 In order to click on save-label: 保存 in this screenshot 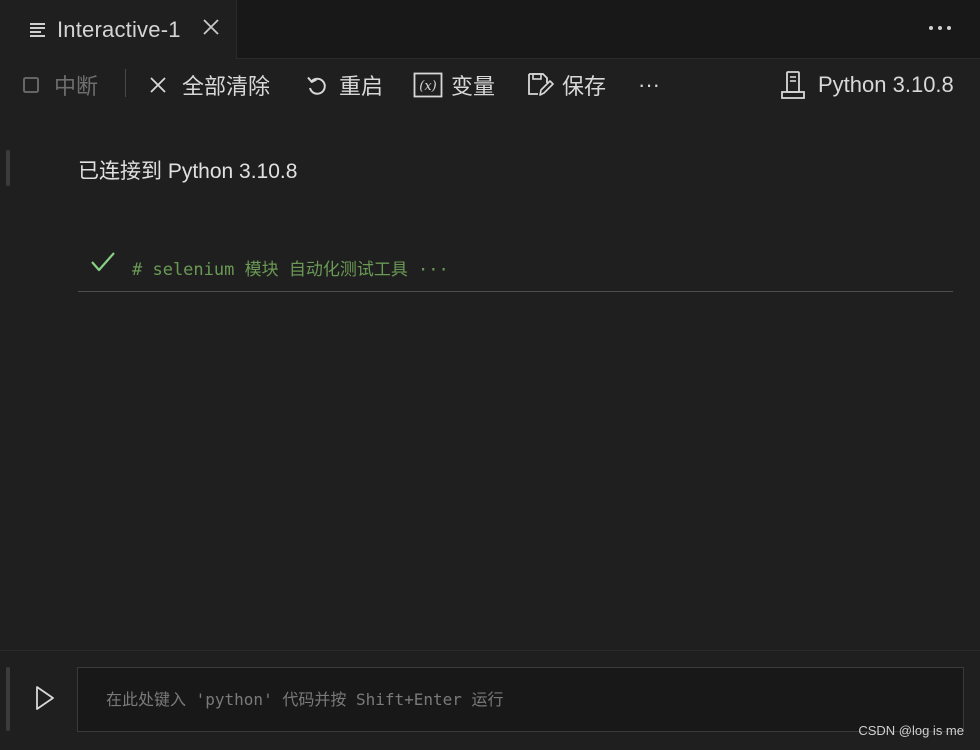, I will do `click(584, 86)`.